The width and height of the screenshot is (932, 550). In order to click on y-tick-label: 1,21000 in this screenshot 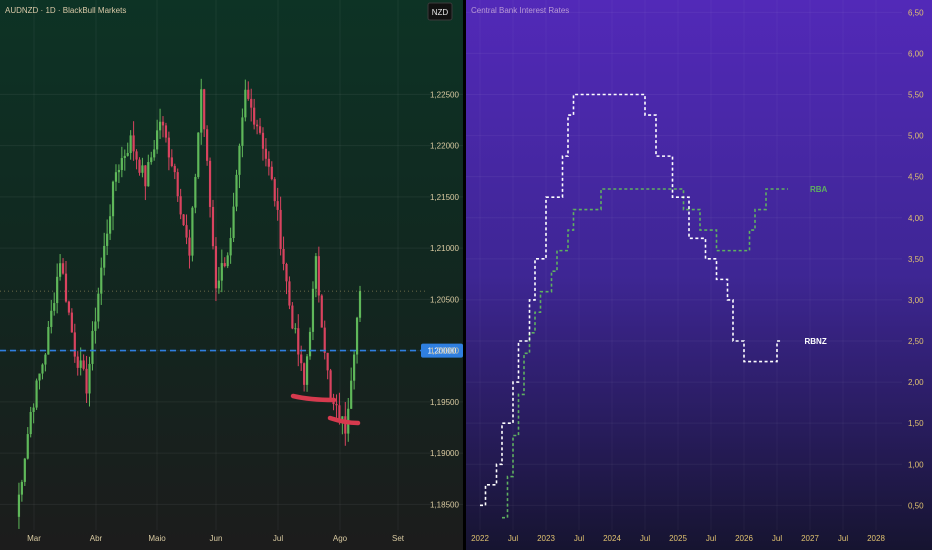, I will do `click(444, 248)`.